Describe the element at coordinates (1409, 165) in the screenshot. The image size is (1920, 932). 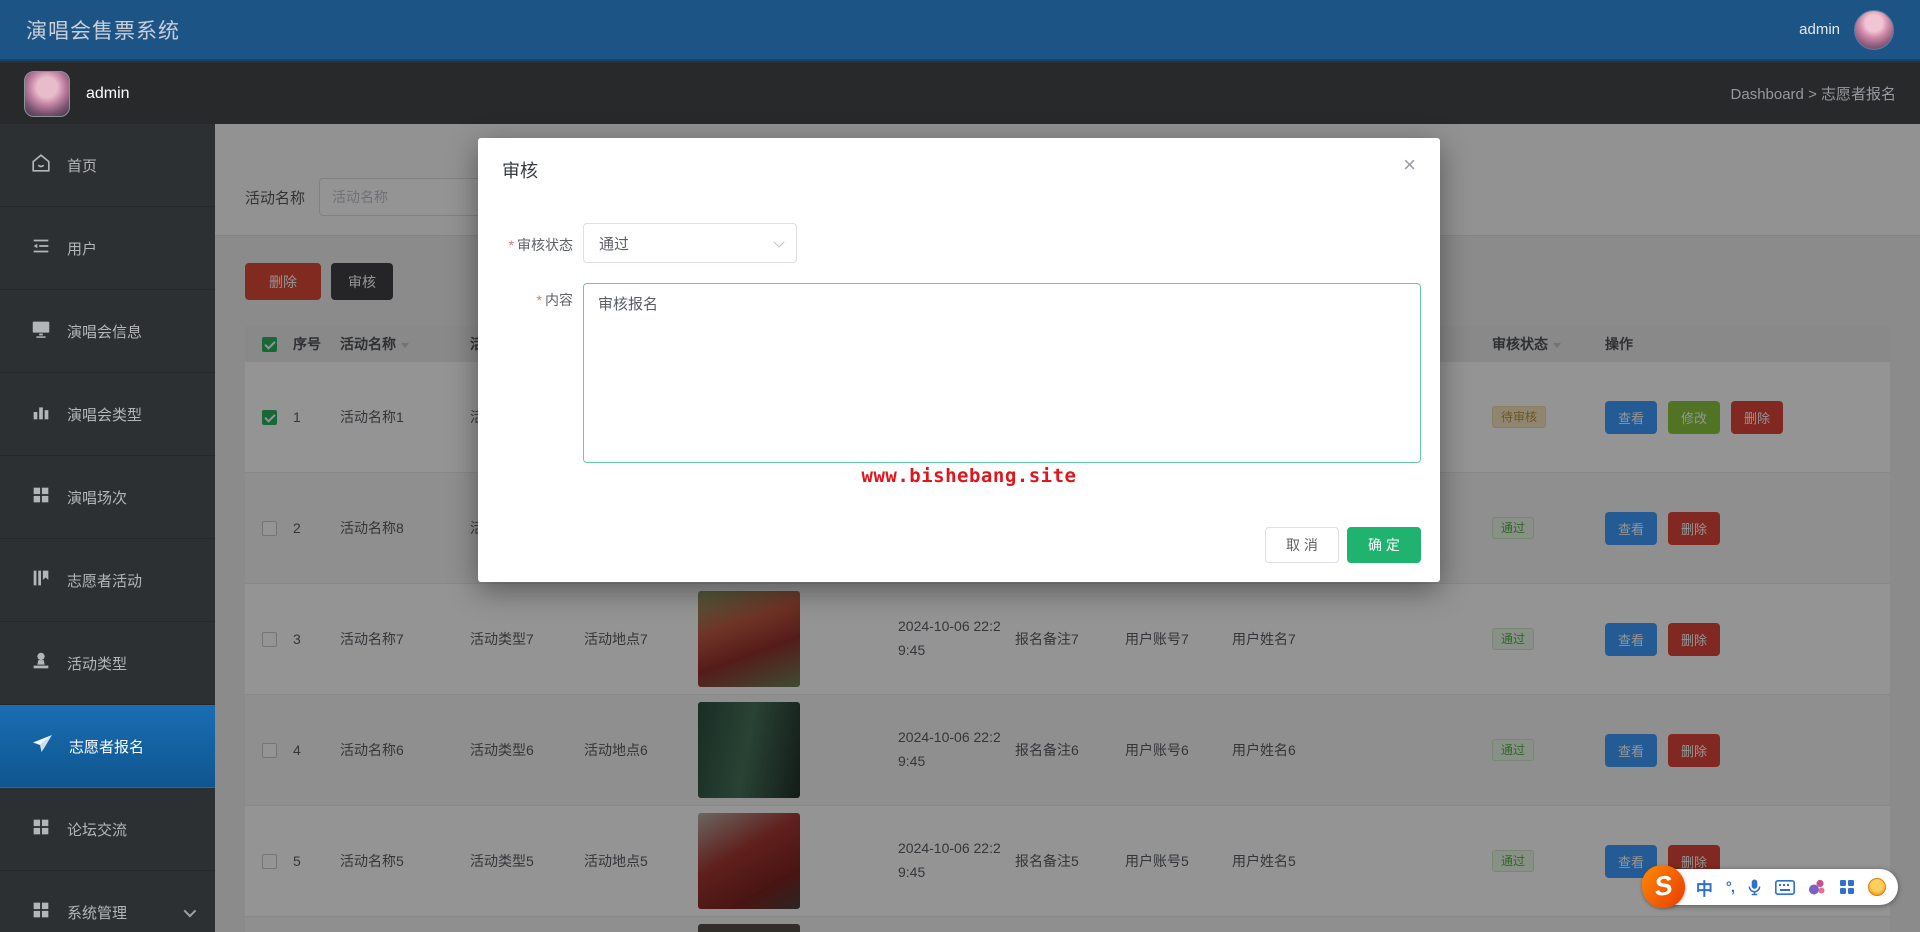
I see `close-icon: ×` at that location.